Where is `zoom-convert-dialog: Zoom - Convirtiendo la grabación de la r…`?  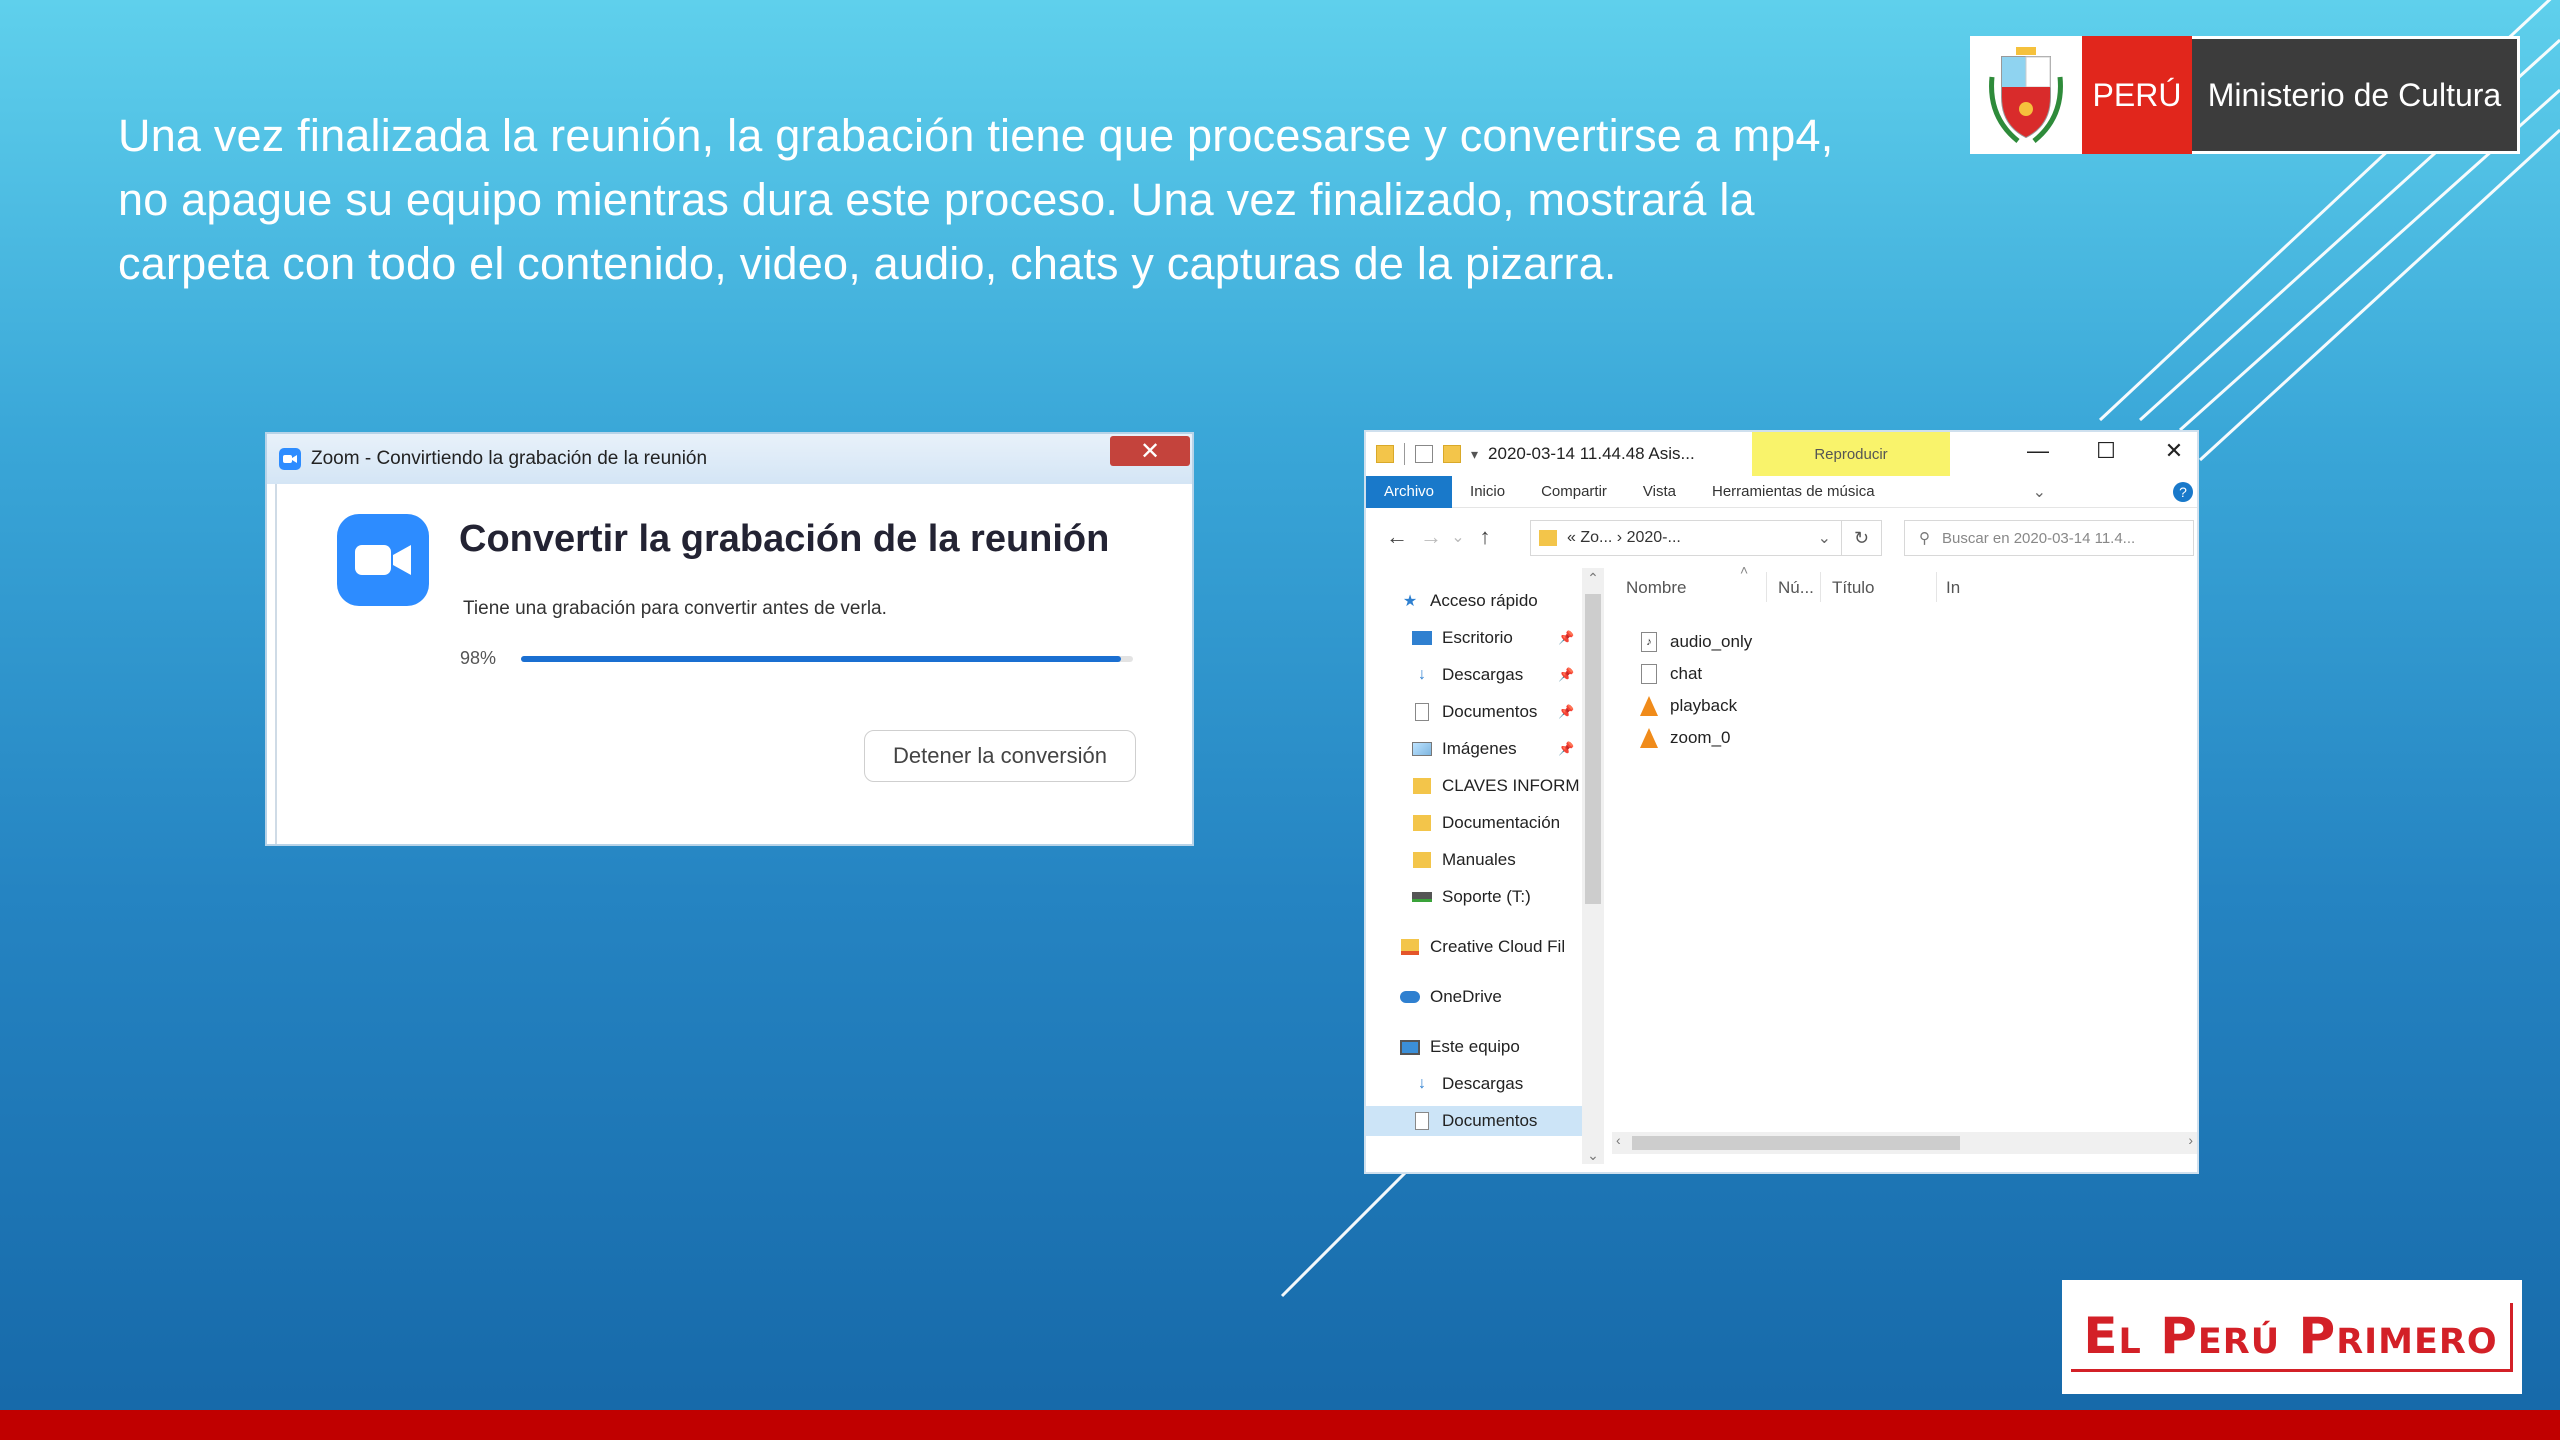 zoom-convert-dialog: Zoom - Convirtiendo la grabación de la r… is located at coordinates (729, 639).